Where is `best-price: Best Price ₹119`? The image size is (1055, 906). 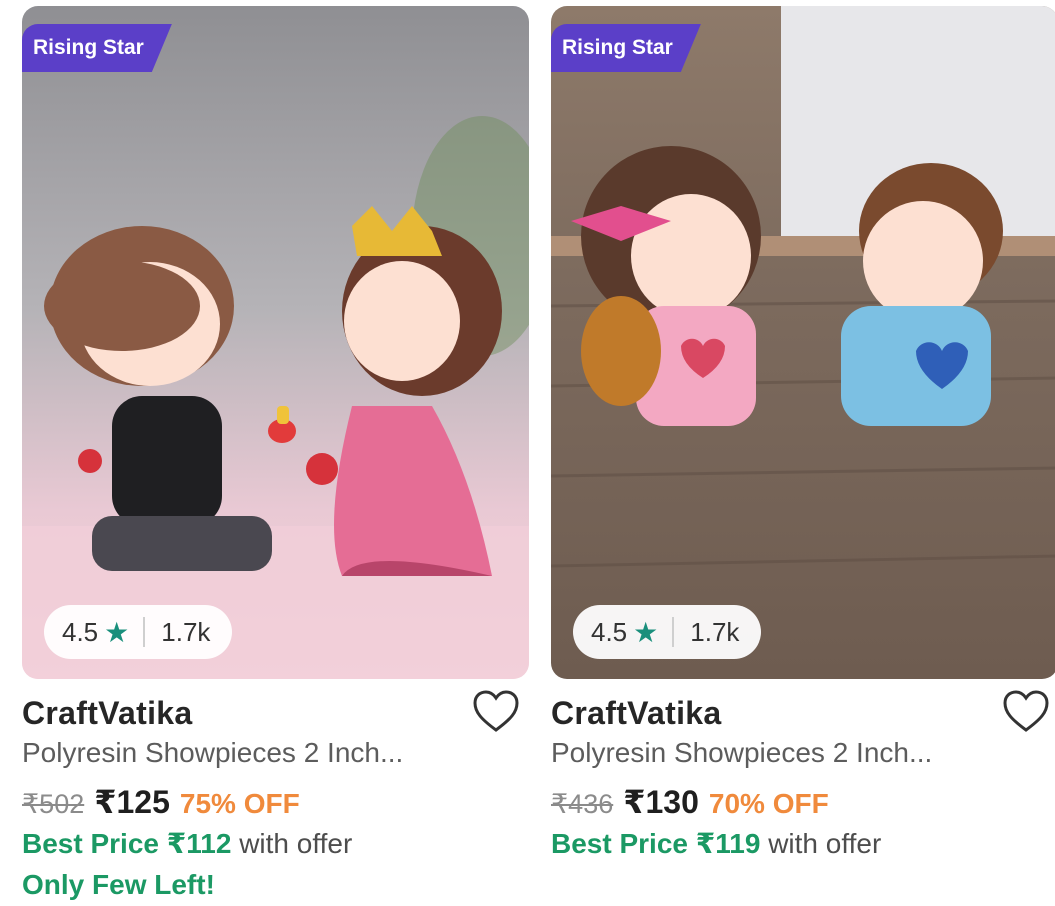 best-price: Best Price ₹119 is located at coordinates (656, 843).